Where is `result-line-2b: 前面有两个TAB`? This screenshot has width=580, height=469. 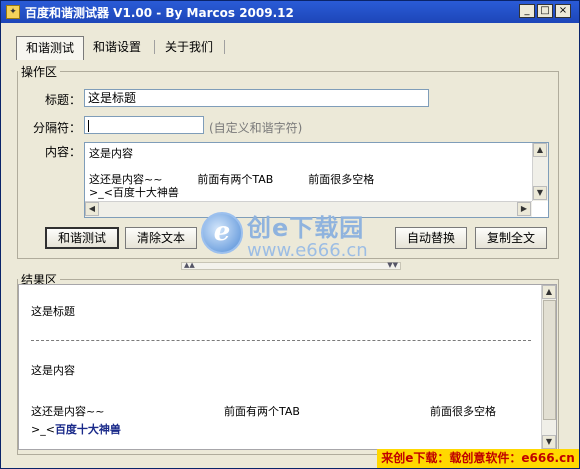 result-line-2b: 前面有两个TAB is located at coordinates (262, 411).